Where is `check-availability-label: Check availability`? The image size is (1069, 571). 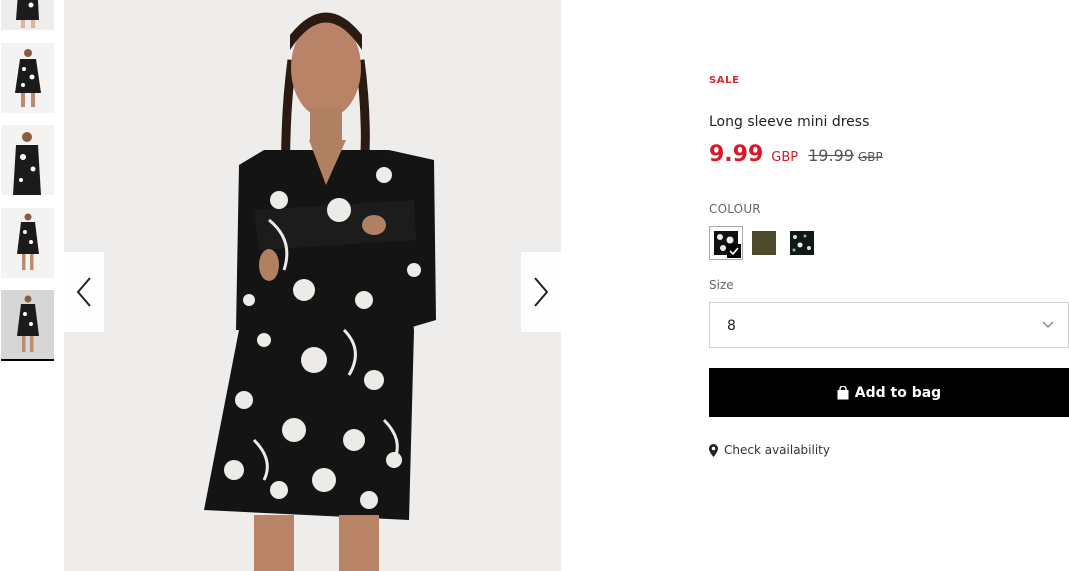
check-availability-label: Check availability is located at coordinates (777, 450).